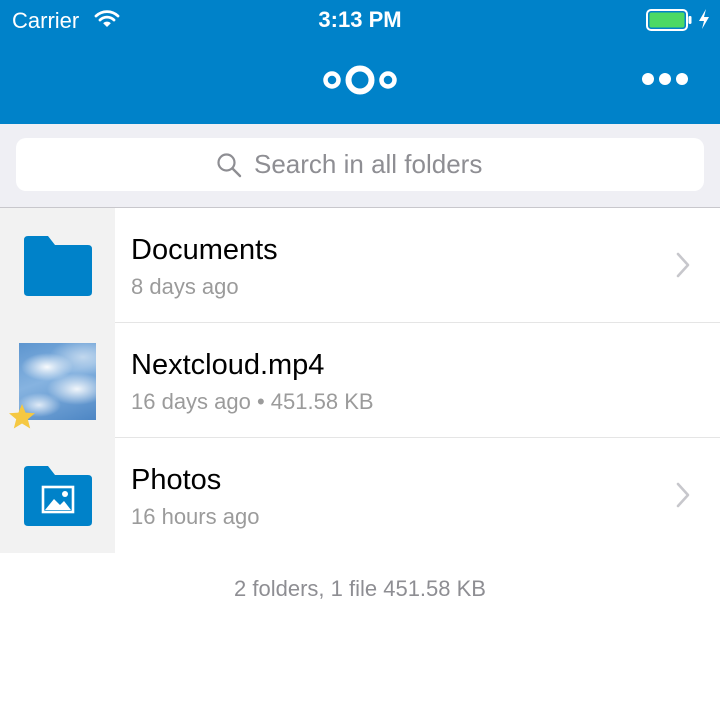 The width and height of the screenshot is (720, 720). I want to click on row-text: Photos 16 hours ago, so click(417, 495).